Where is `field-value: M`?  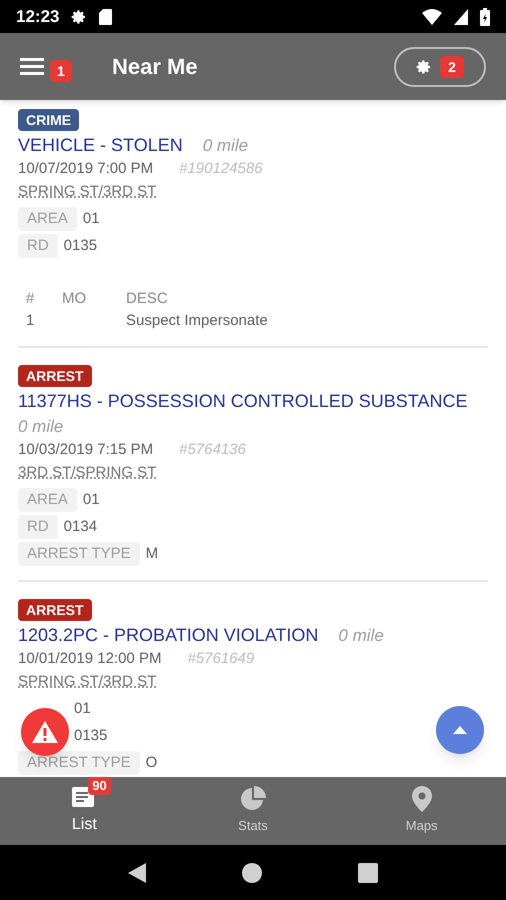 field-value: M is located at coordinates (152, 554).